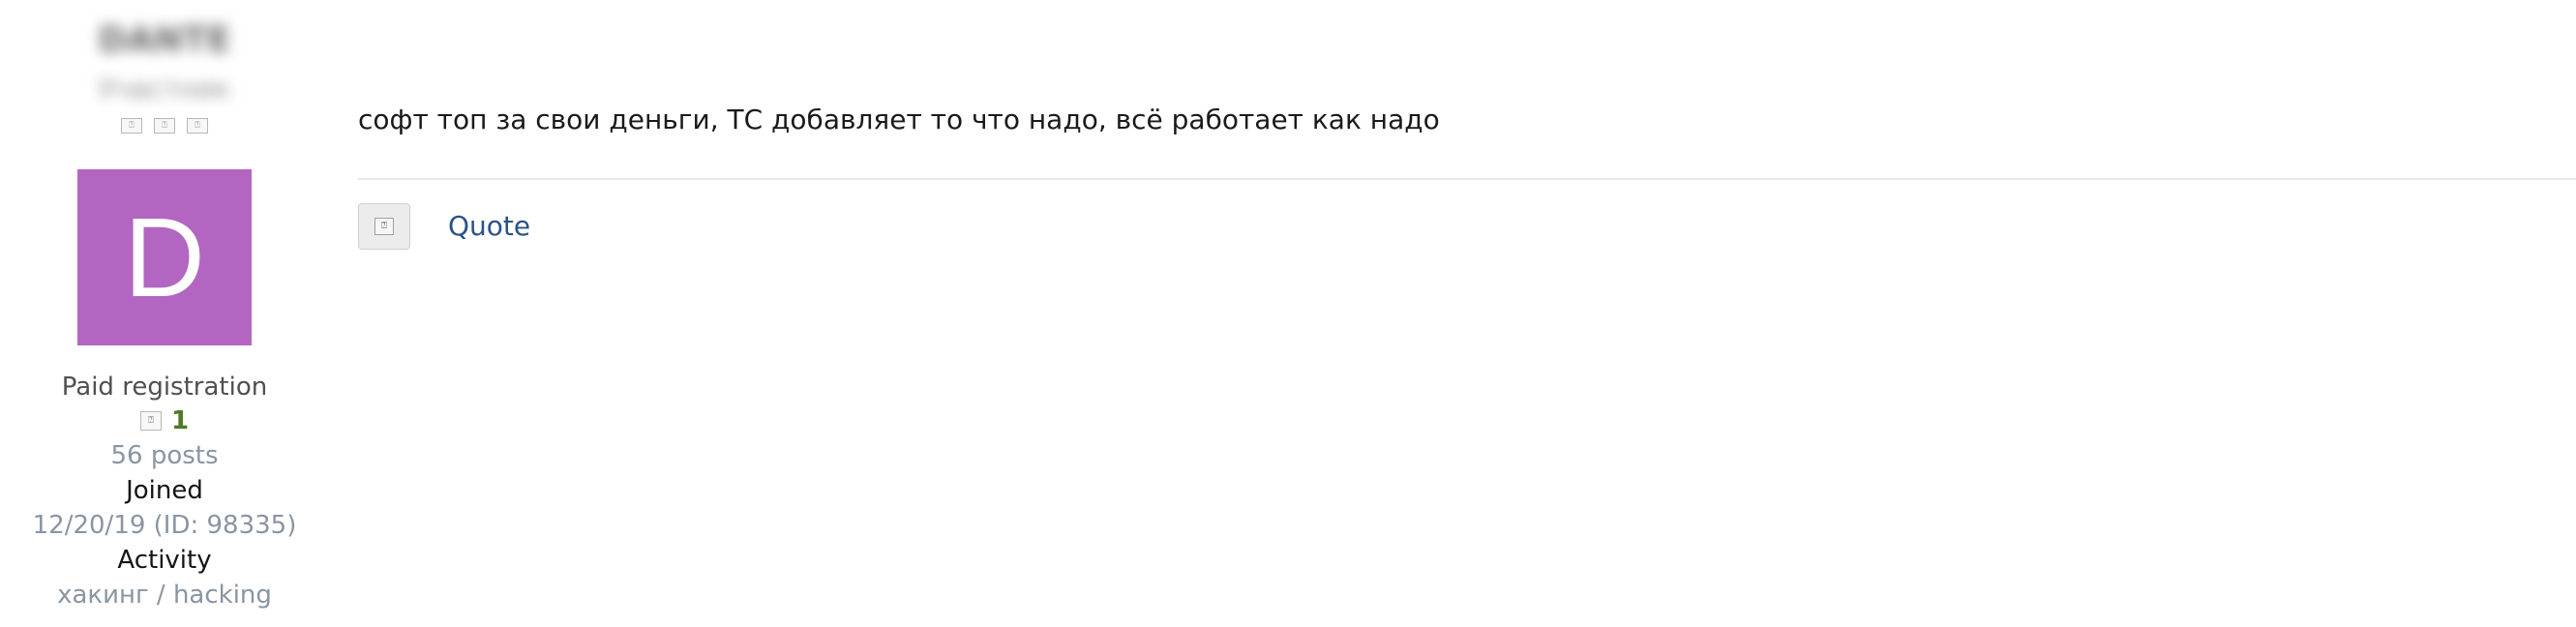 The image size is (2576, 627). I want to click on activity-value: хакинг / hacking, so click(164, 595).